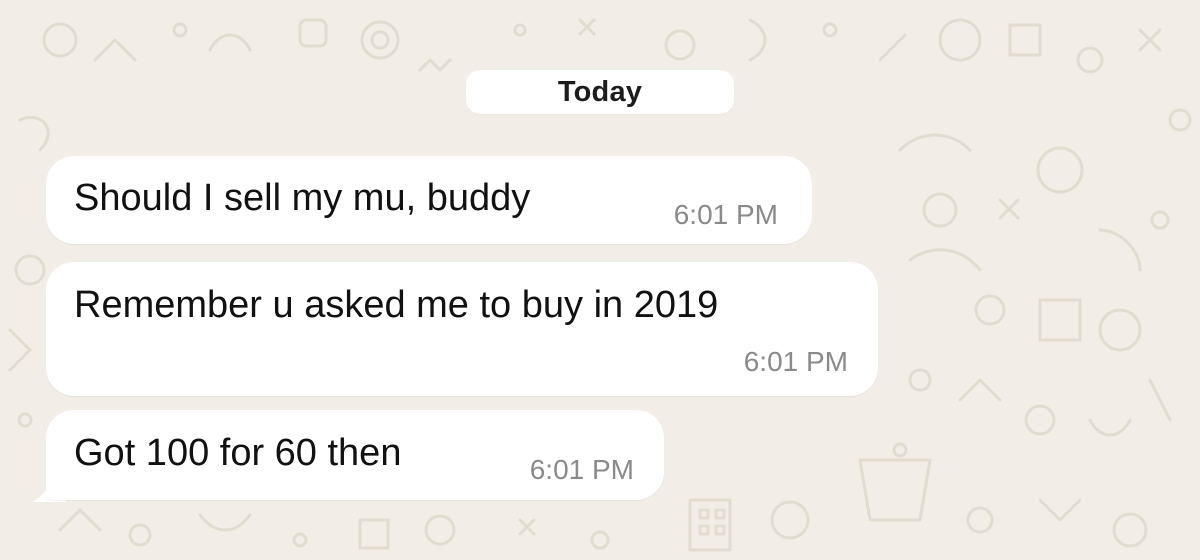 This screenshot has height=560, width=1200. Describe the element at coordinates (238, 453) in the screenshot. I see `message-text: Got 100 for 60 then` at that location.